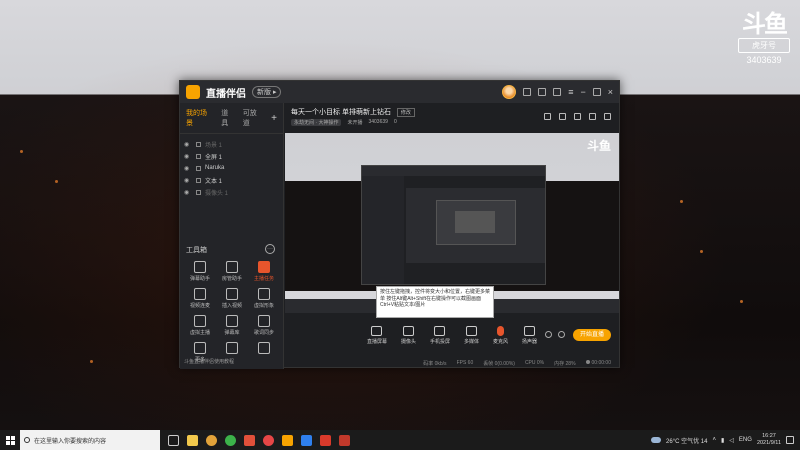 The width and height of the screenshot is (800, 450). I want to click on tutorial-link: 斗鱼直播伴侣使用教程, so click(209, 361).